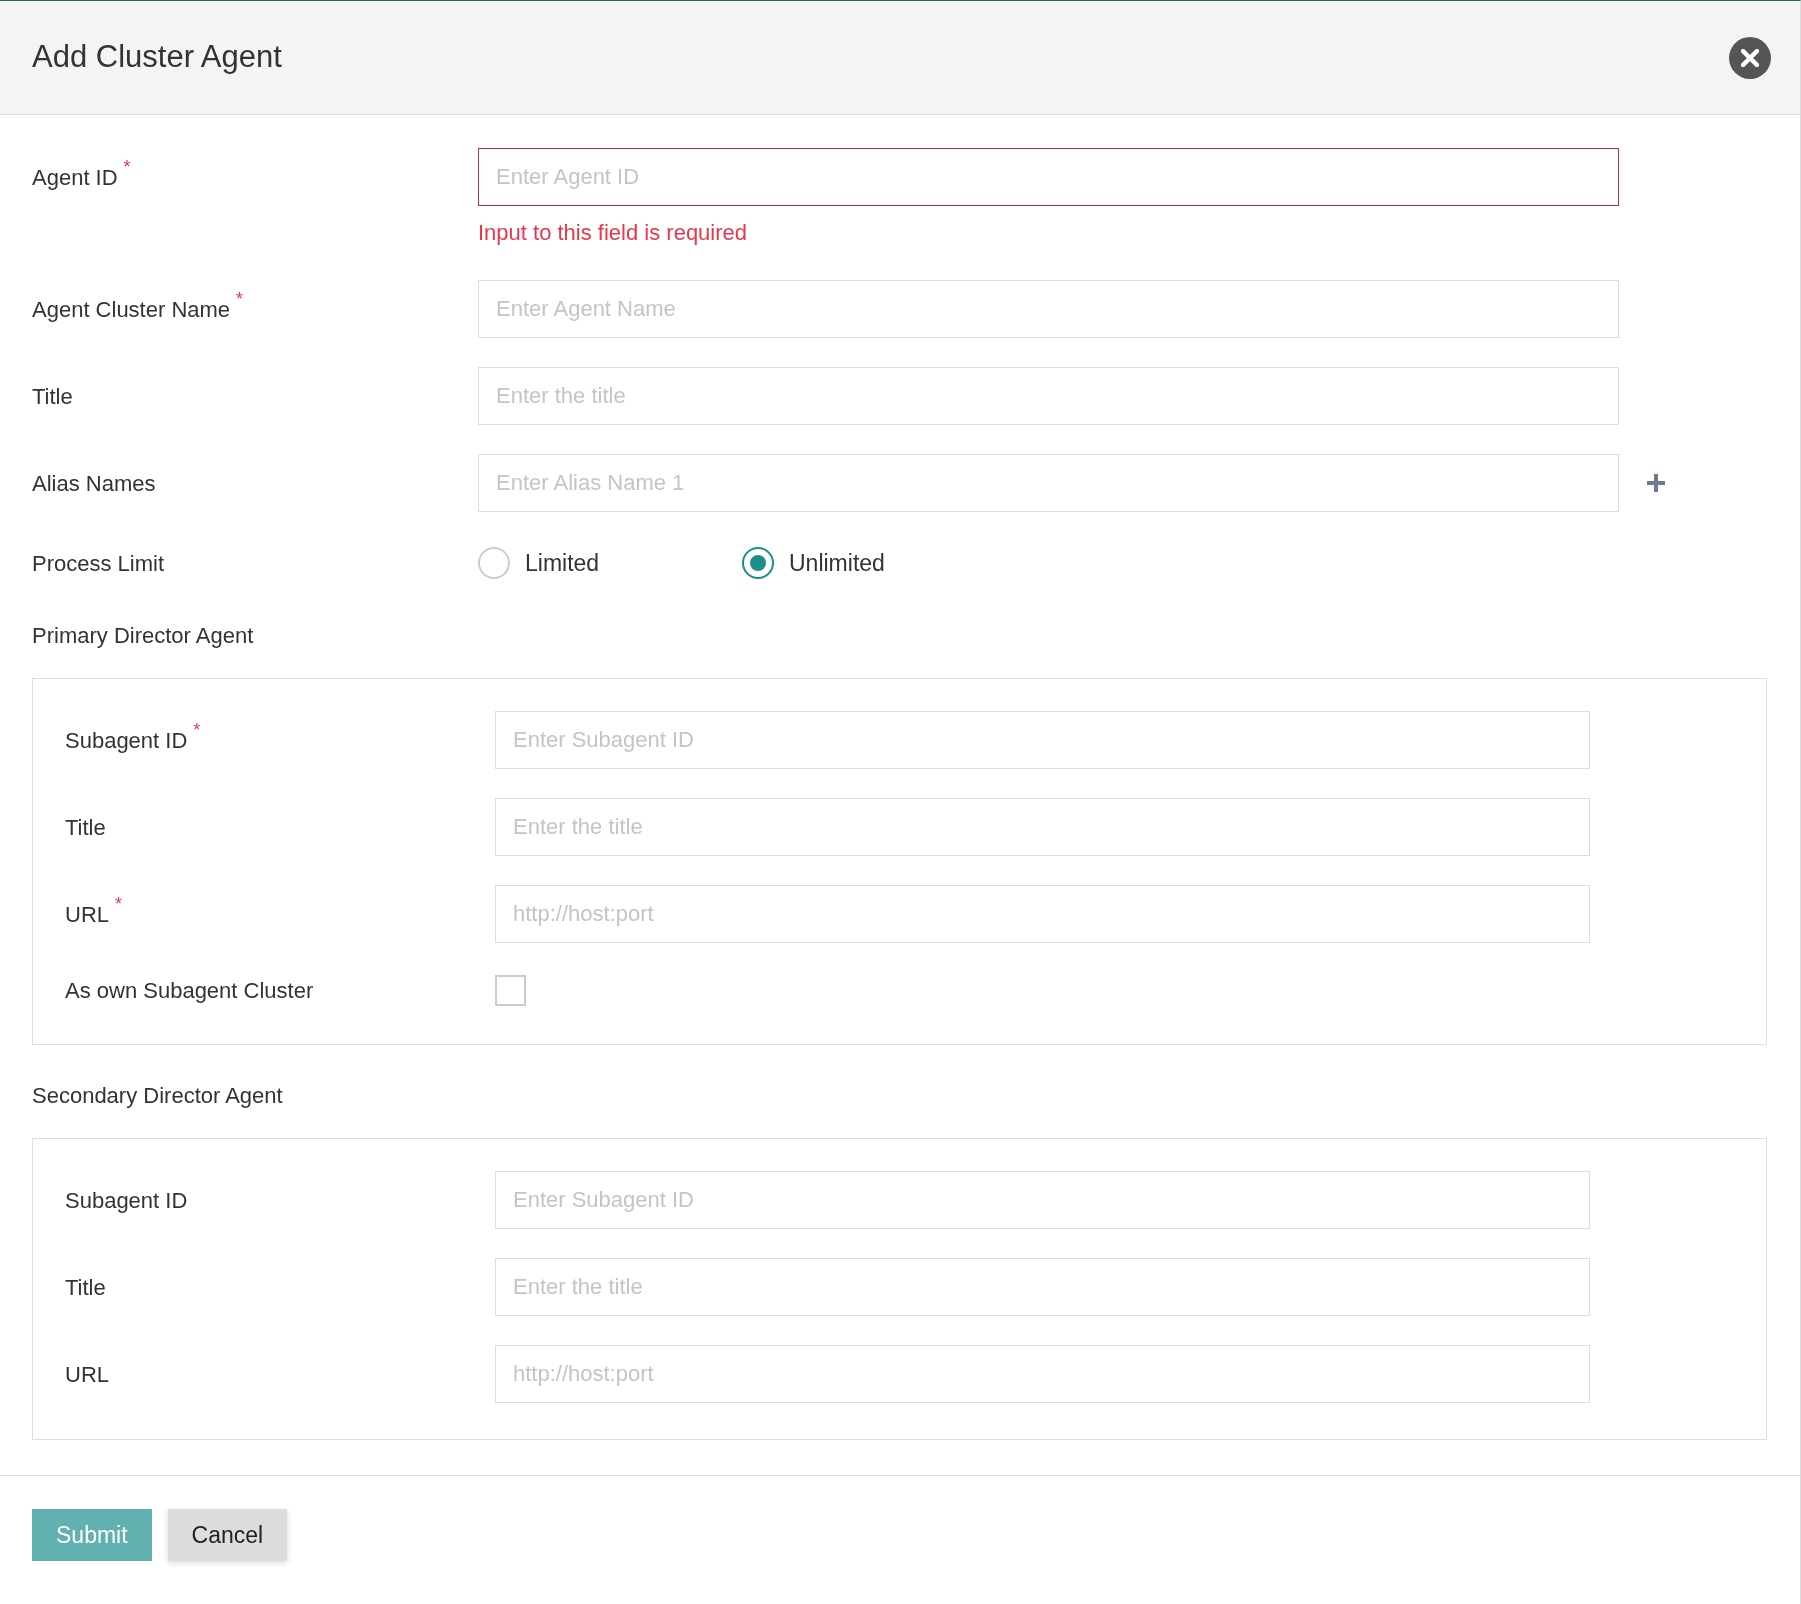  What do you see at coordinates (189, 990) in the screenshot?
I see `field-label: As own Subagent Cluster` at bounding box center [189, 990].